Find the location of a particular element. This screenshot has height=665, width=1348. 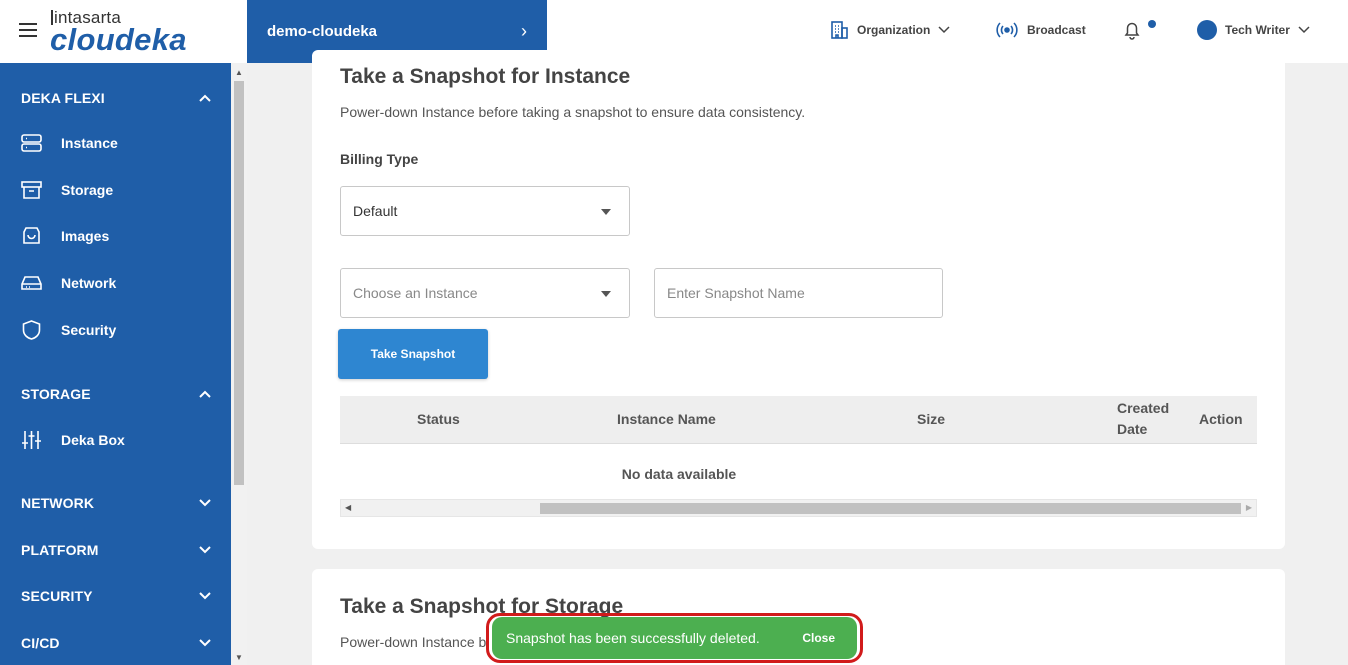

scroll-right-icon: ▶ is located at coordinates (1249, 507).